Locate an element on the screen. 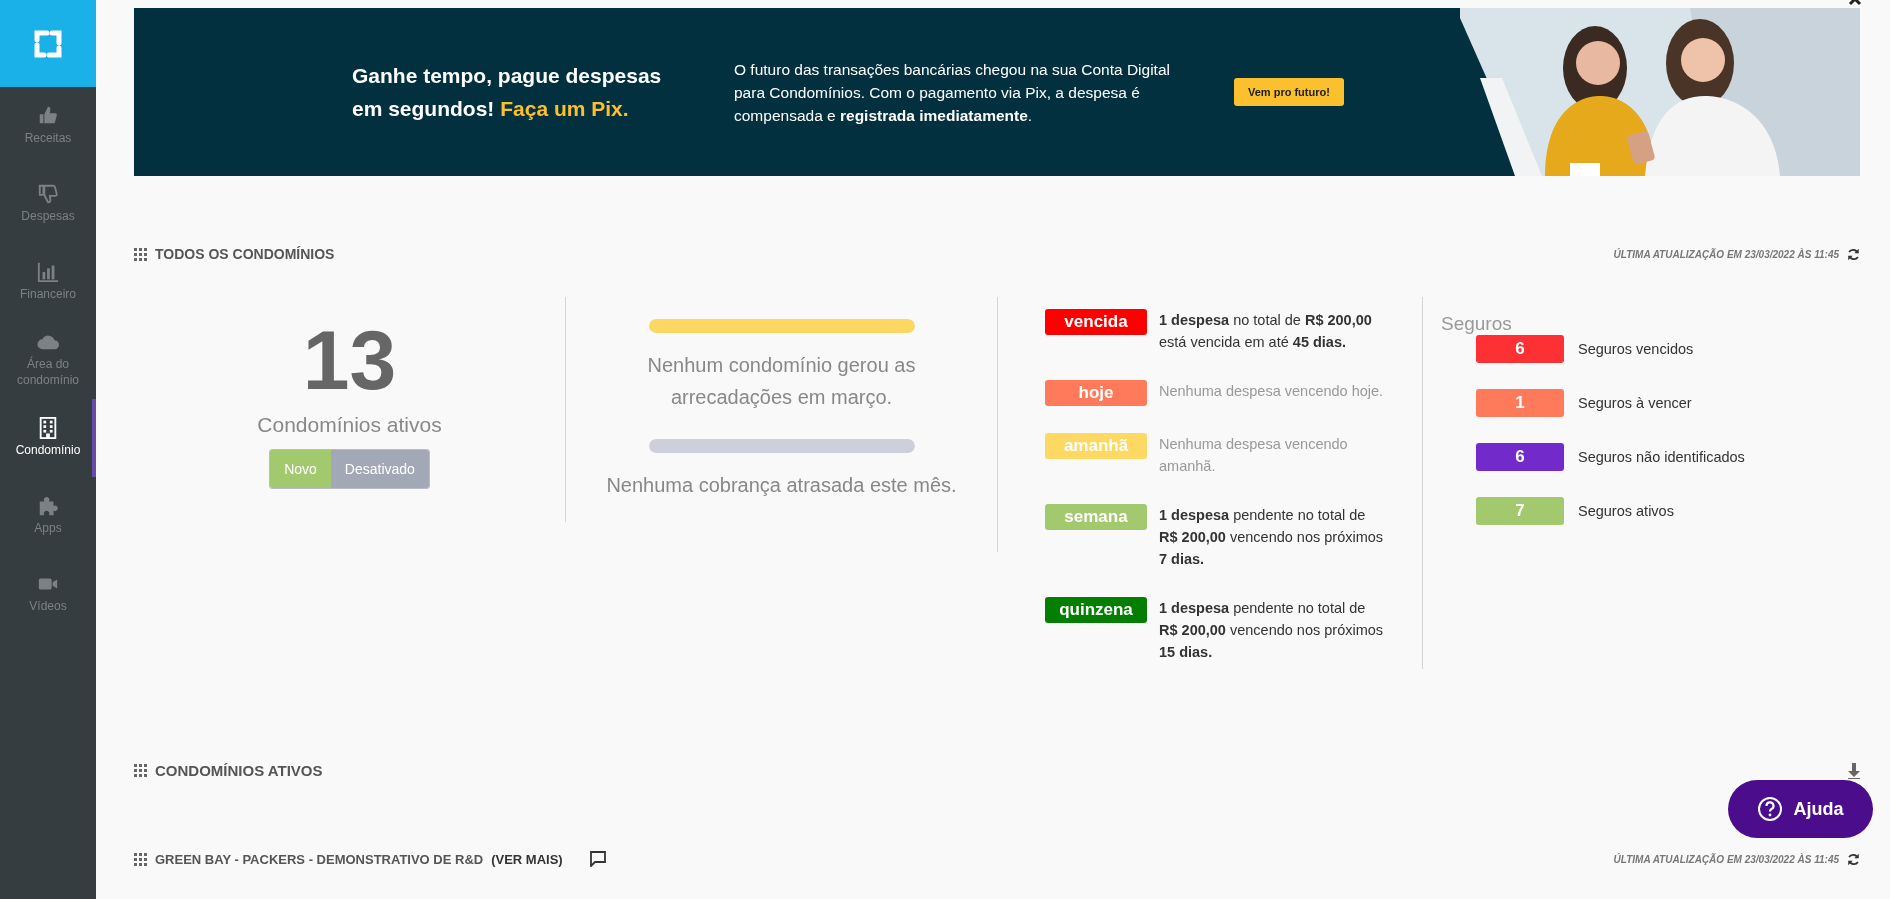 This screenshot has width=1890, height=899. building-icon is located at coordinates (48, 428).